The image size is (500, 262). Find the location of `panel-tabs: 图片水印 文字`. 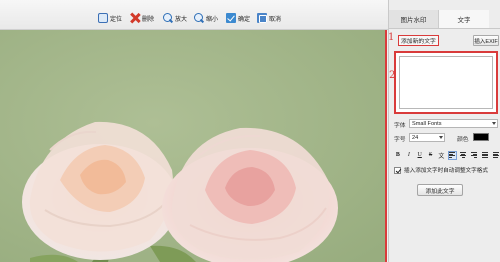

panel-tabs: 图片水印 文字 is located at coordinates (444, 19).